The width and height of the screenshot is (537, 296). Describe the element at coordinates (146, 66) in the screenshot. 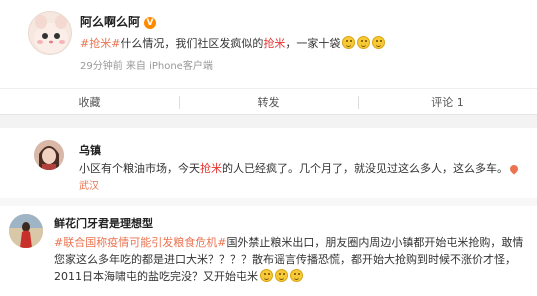

I see `post-meta: 29分钟前 来自 iPhone客户端` at that location.